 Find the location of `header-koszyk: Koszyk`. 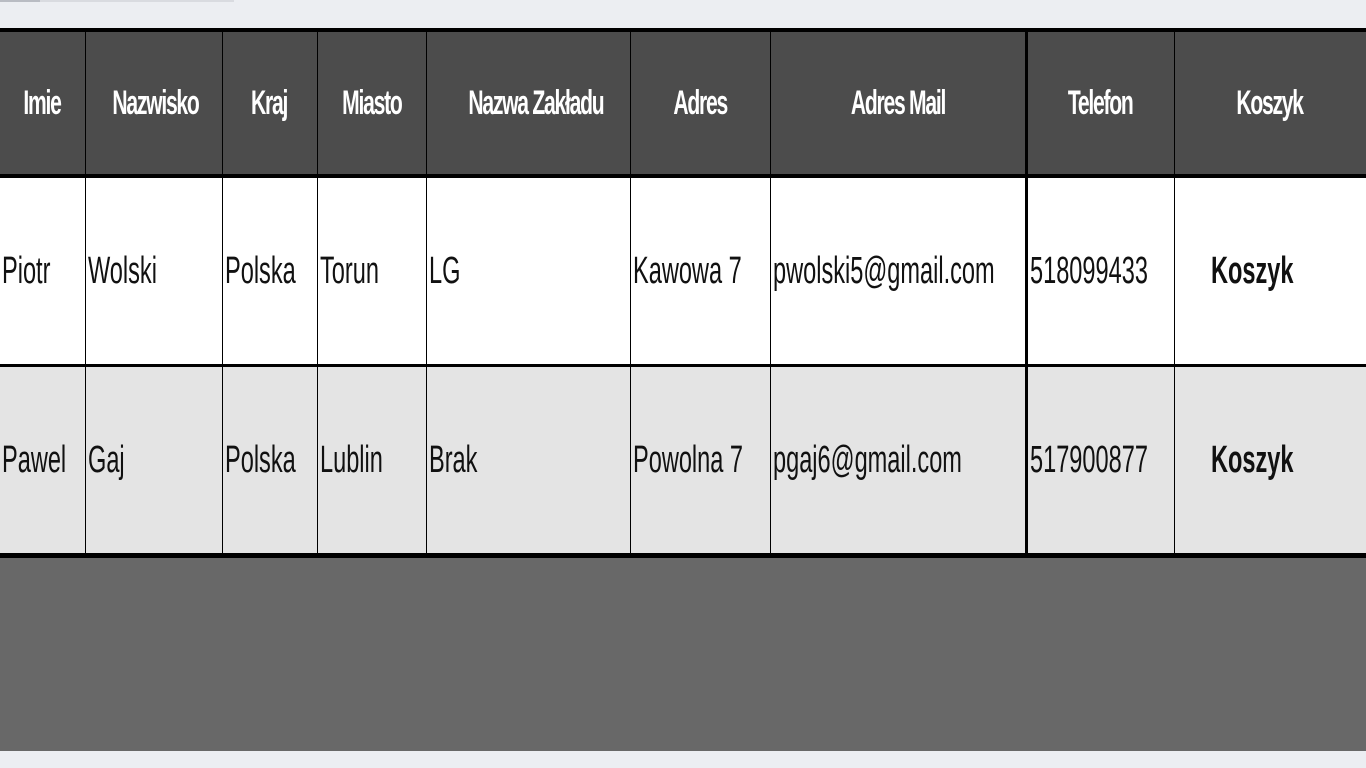

header-koszyk: Koszyk is located at coordinates (1270, 105).